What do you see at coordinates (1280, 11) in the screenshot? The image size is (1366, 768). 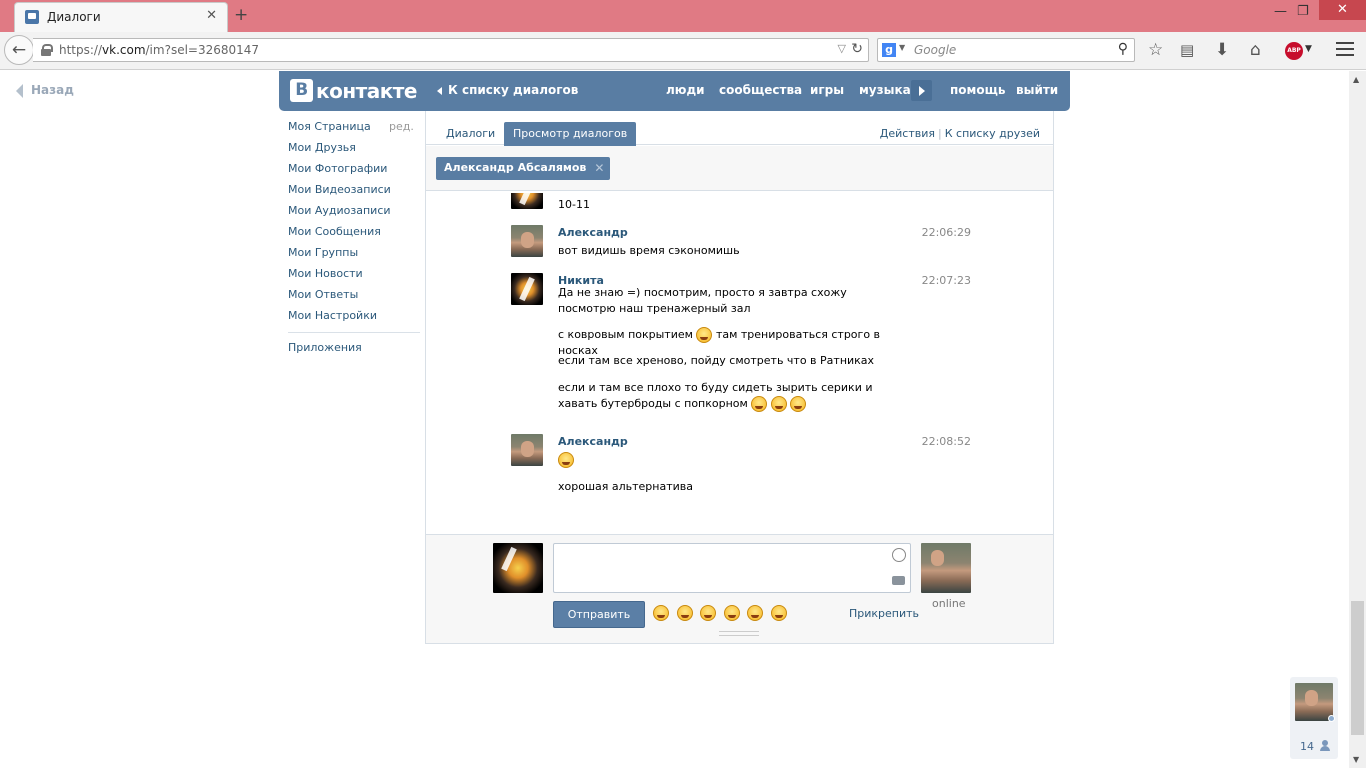 I see `minimize-window-button: —` at bounding box center [1280, 11].